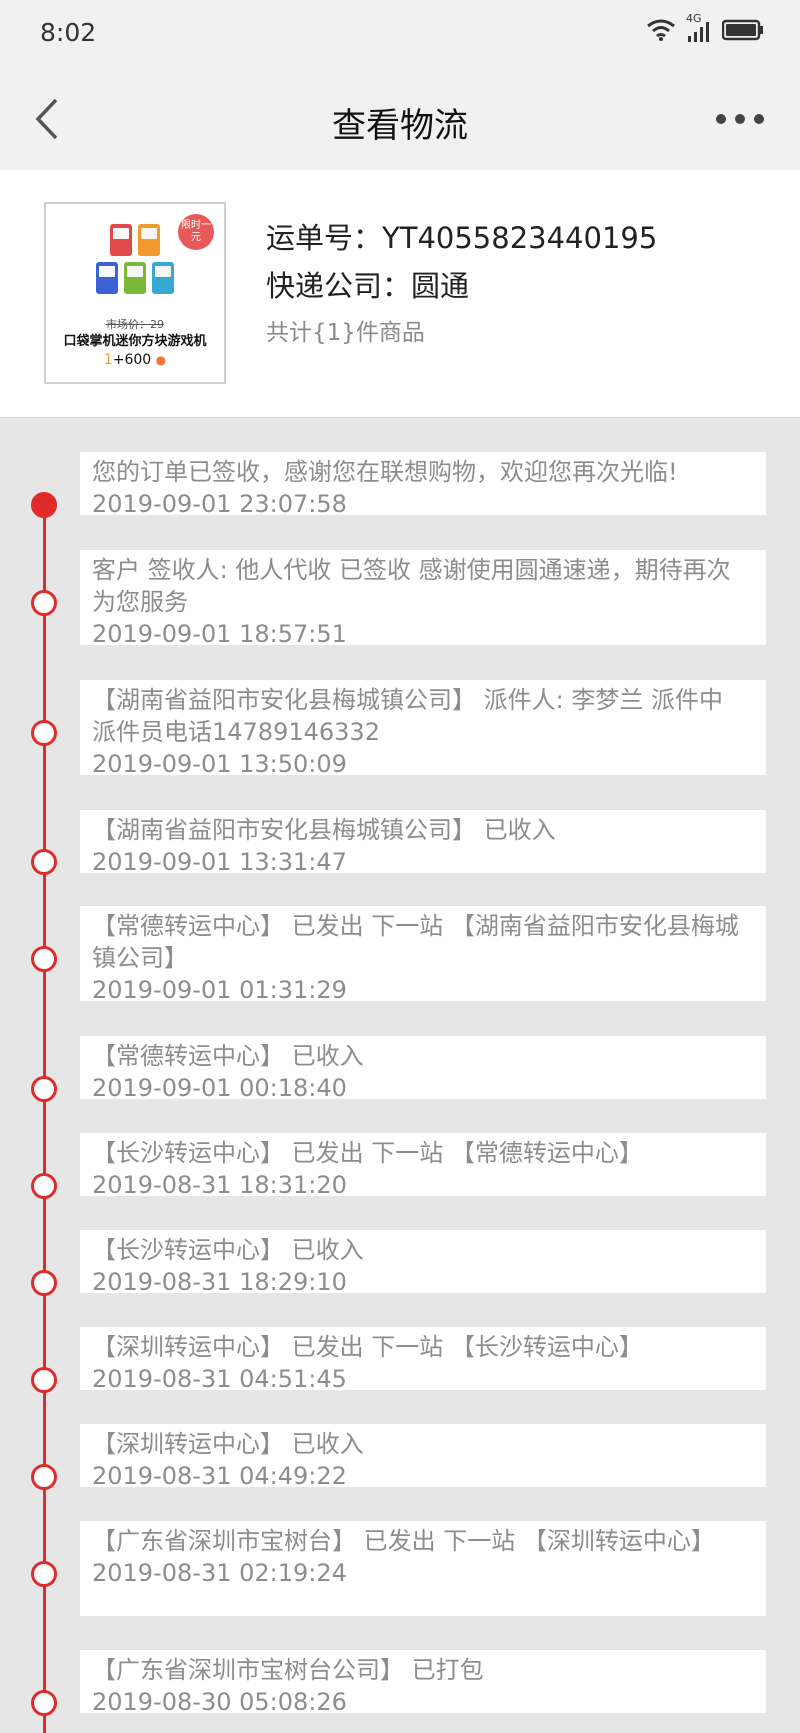  What do you see at coordinates (385, 472) in the screenshot?
I see `event-description: 您的订单已签收，感谢您在联想购物，欢迎您再次光临!` at bounding box center [385, 472].